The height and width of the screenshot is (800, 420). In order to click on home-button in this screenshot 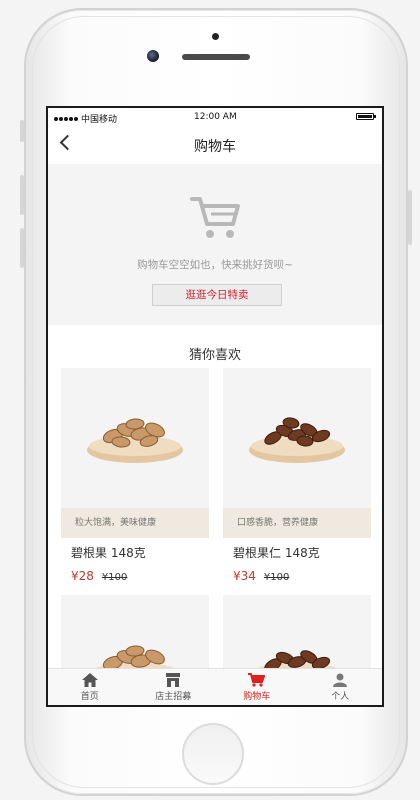, I will do `click(213, 754)`.